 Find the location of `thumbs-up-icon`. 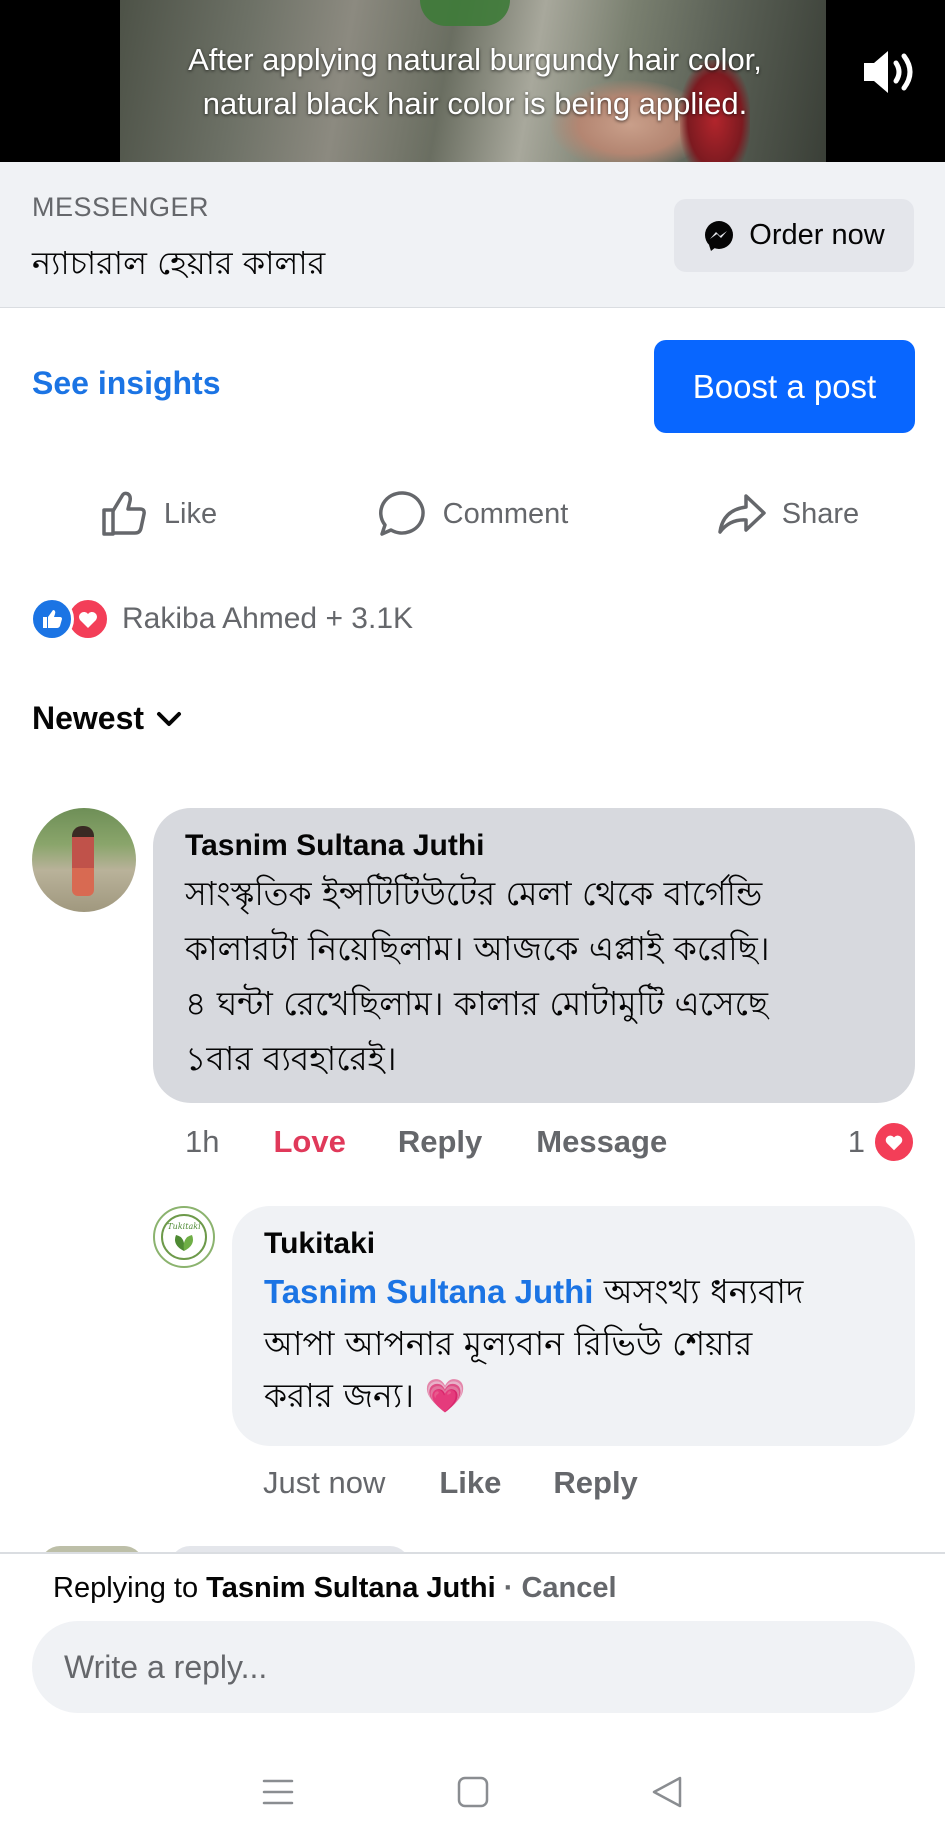

thumbs-up-icon is located at coordinates (124, 513).